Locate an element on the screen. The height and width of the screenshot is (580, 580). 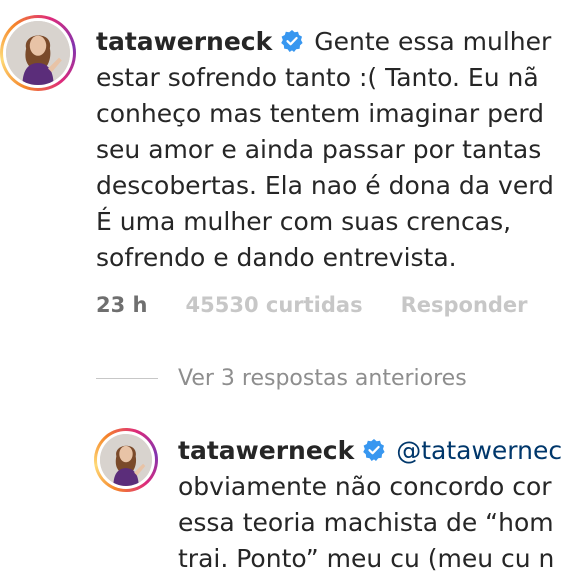
comment-text-line: É uma mulher com suas crencas, is located at coordinates (304, 221).